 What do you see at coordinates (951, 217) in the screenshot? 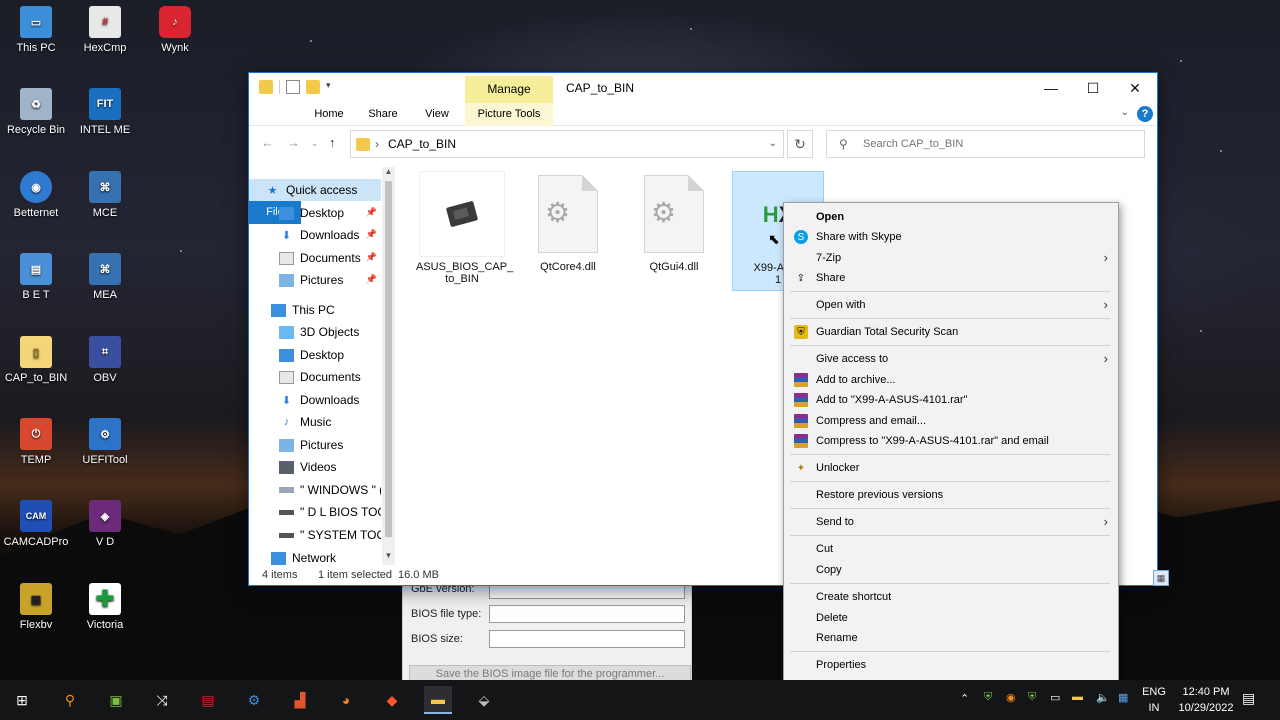
I see `menu-item-open: Open` at bounding box center [951, 217].